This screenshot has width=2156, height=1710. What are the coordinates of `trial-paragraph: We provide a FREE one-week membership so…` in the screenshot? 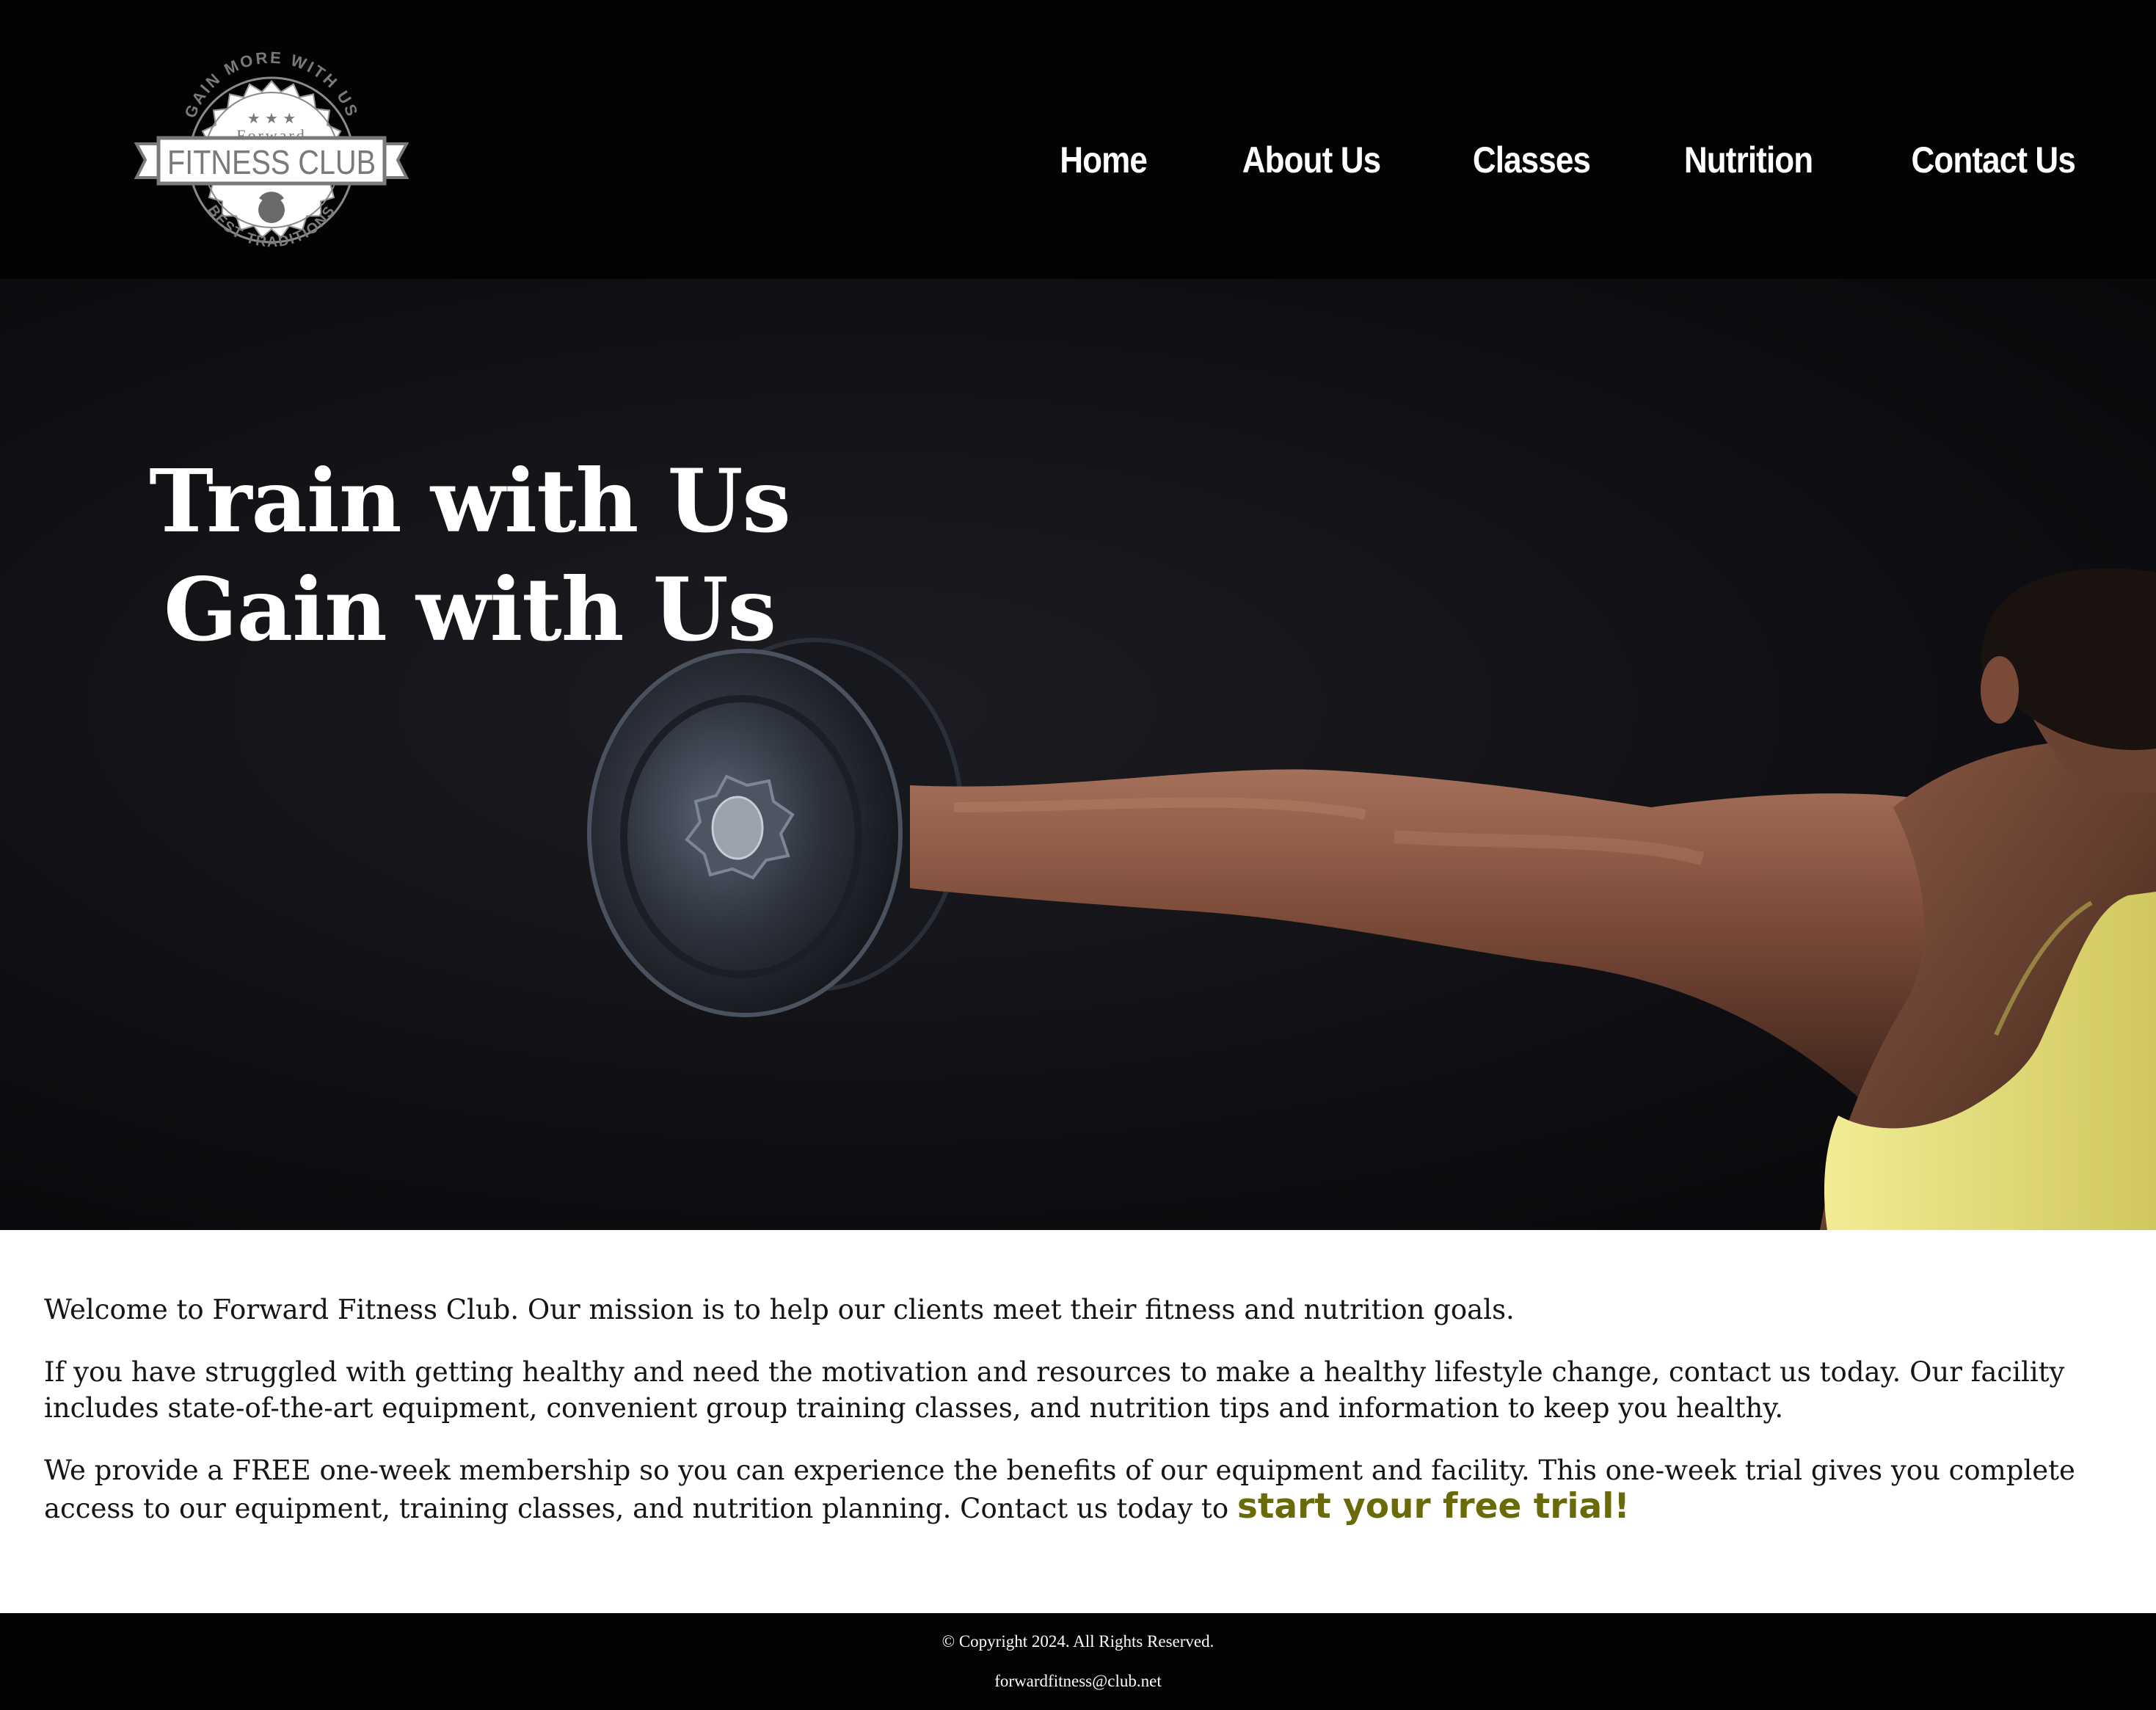 It's located at (1071, 1489).